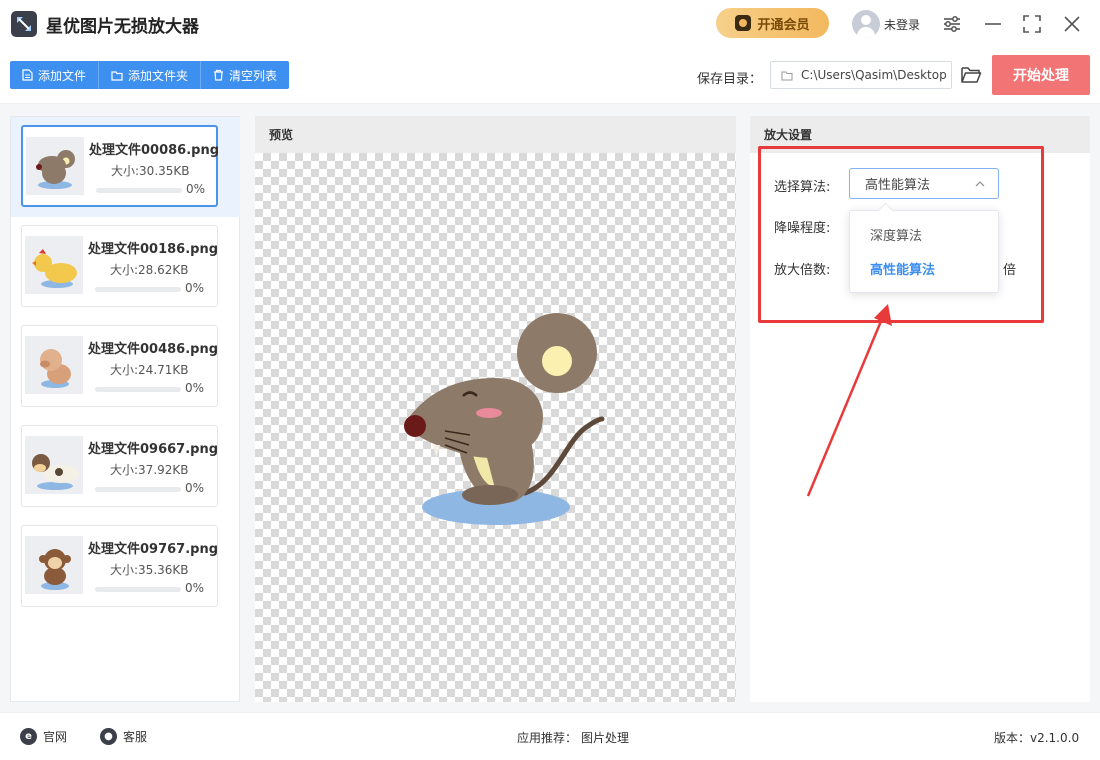 This screenshot has height=760, width=1100. Describe the element at coordinates (730, 79) in the screenshot. I see `save-dir-label: 保存目录：` at that location.